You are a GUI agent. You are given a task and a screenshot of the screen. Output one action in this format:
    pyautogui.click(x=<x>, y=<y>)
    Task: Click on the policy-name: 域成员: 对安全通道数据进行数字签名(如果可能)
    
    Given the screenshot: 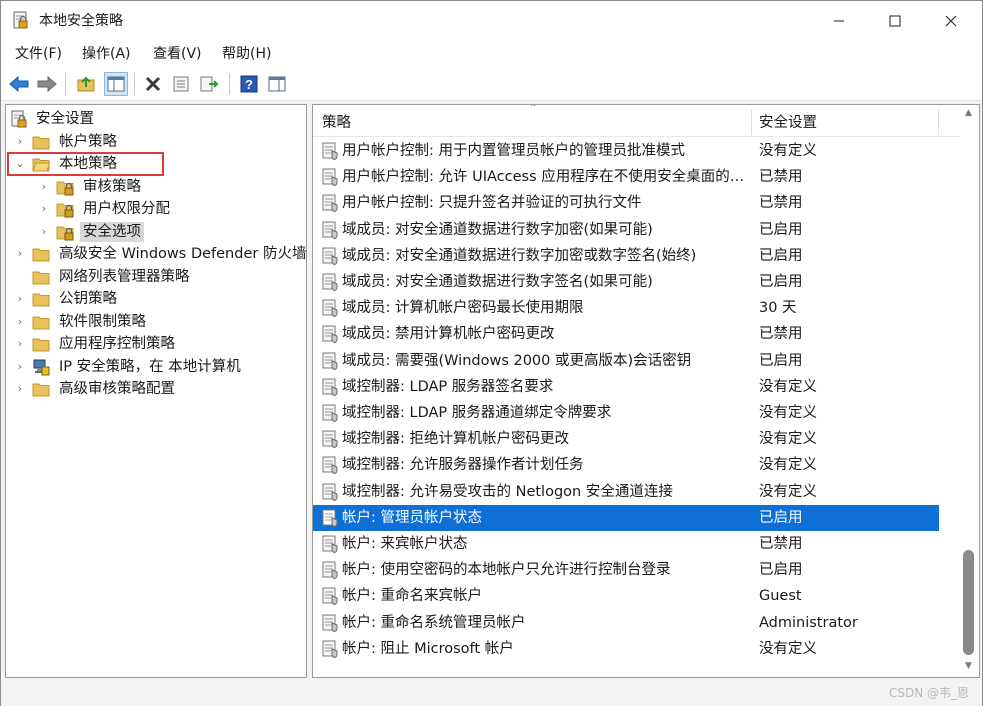 What is the action you would take?
    pyautogui.click(x=497, y=282)
    